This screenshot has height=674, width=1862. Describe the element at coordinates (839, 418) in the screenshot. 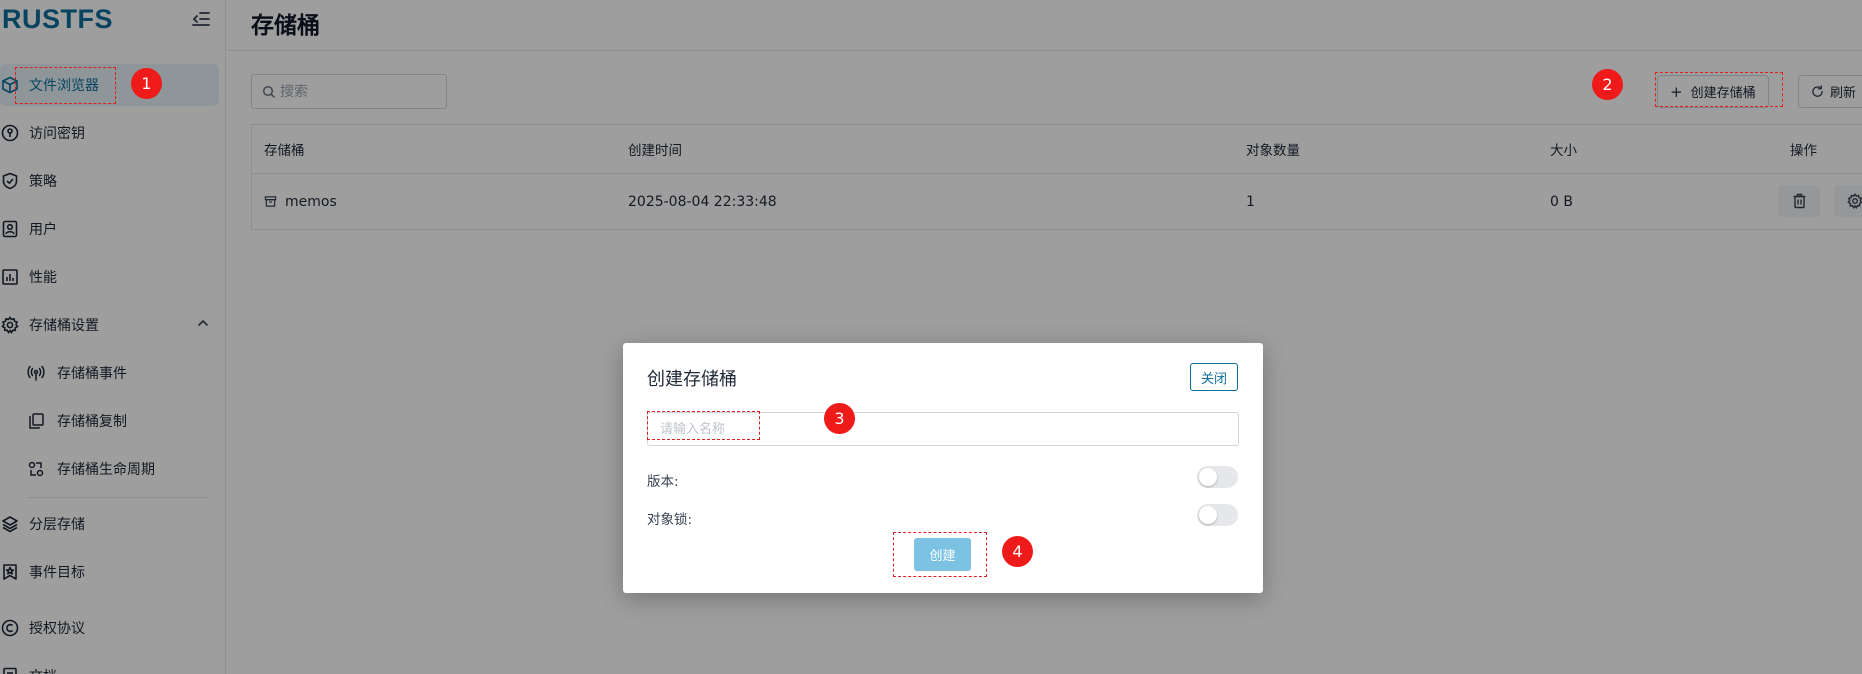

I see `annotation-badge-3: 3` at that location.